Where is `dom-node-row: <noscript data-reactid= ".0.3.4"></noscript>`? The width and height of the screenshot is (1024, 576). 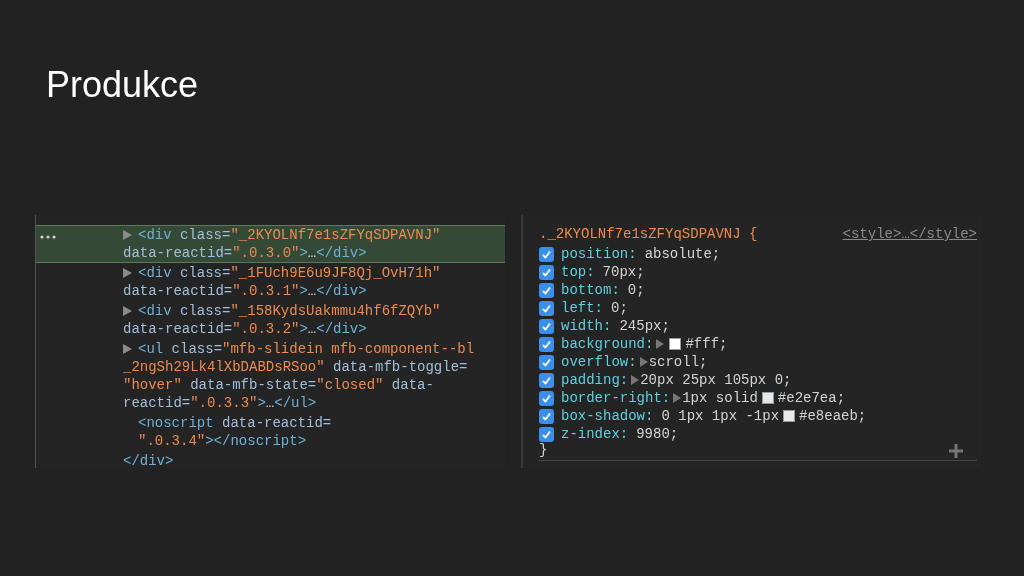
dom-node-row: <noscript data-reactid= ".0.3.4"></noscript> is located at coordinates (270, 432).